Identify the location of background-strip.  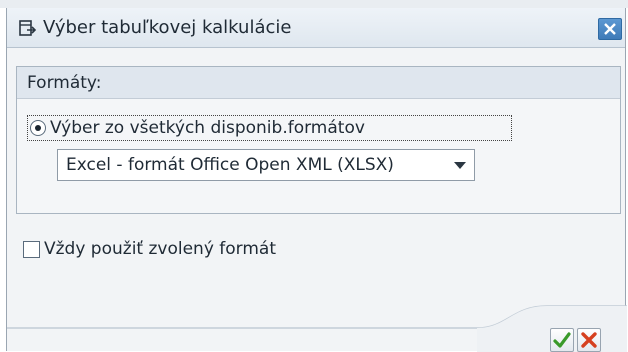
(314, 4).